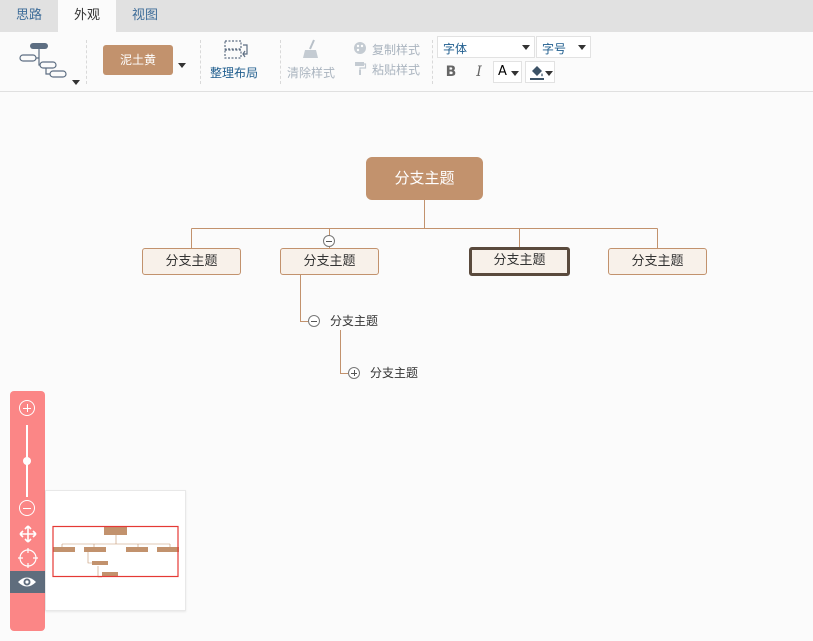  Describe the element at coordinates (27, 461) in the screenshot. I see `zoom-slider-handle` at that location.